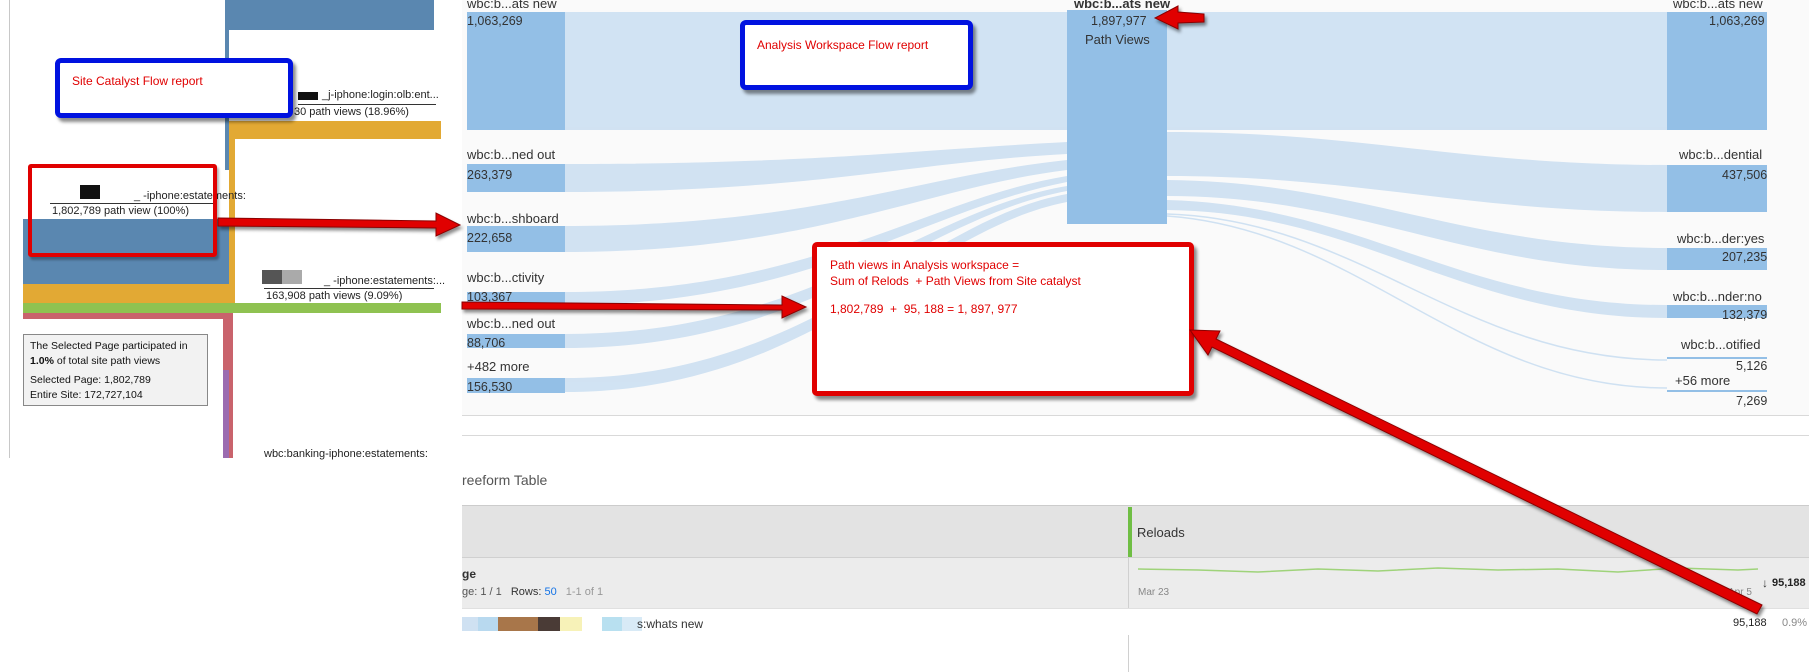 Image resolution: width=1809 pixels, height=672 pixels. Describe the element at coordinates (526, 592) in the screenshot. I see `rows-label: Rows:` at that location.